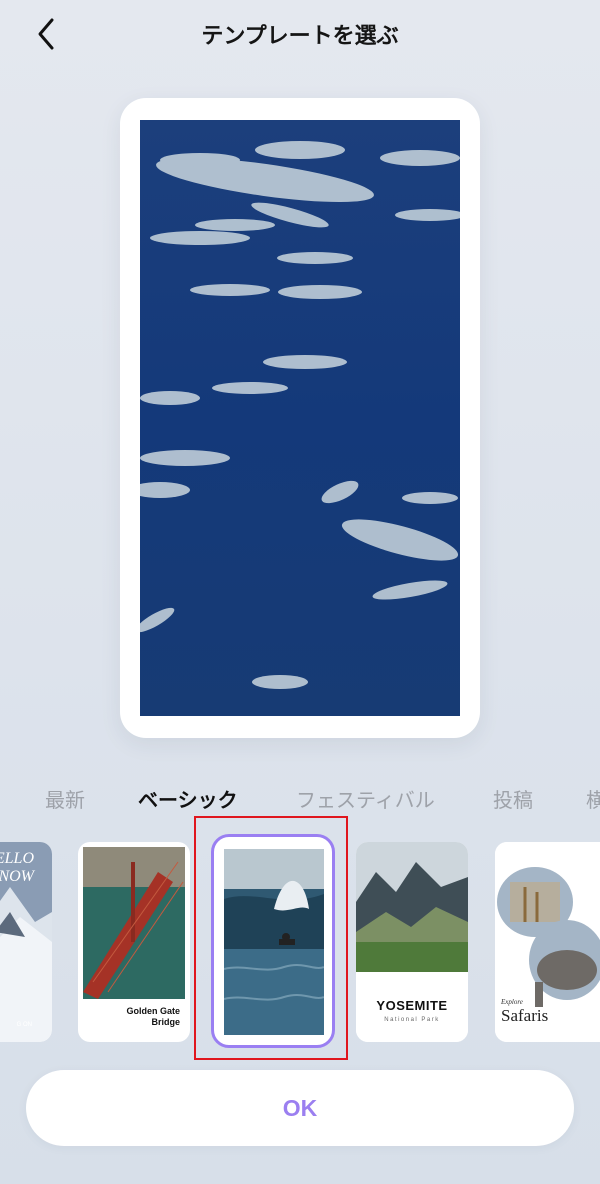  I want to click on tab-post: 投稿, so click(513, 798).